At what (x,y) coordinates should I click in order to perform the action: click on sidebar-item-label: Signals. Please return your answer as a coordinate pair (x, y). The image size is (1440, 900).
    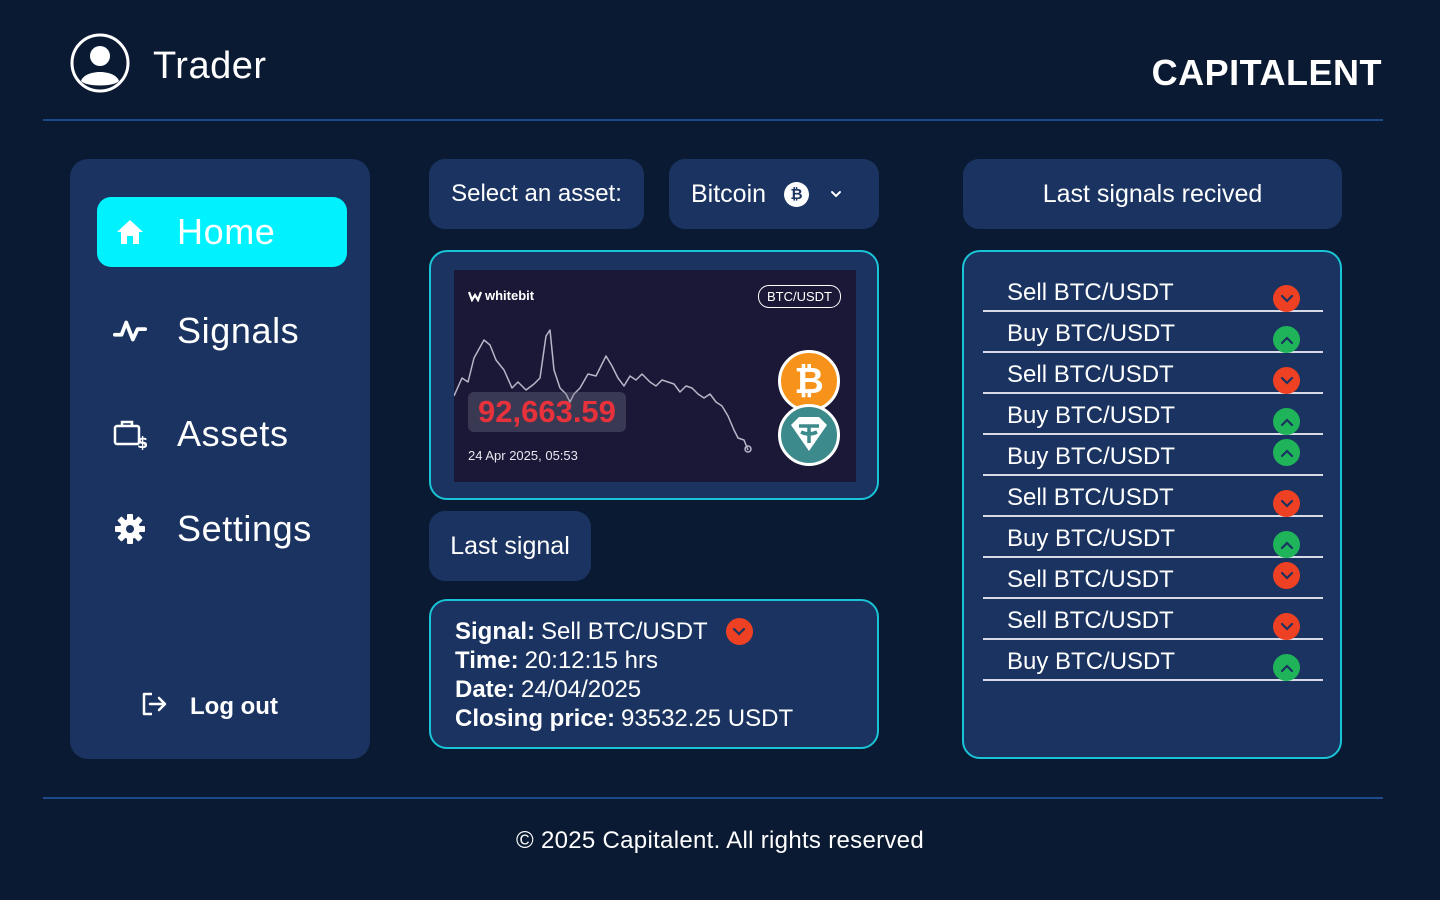
    Looking at the image, I should click on (238, 330).